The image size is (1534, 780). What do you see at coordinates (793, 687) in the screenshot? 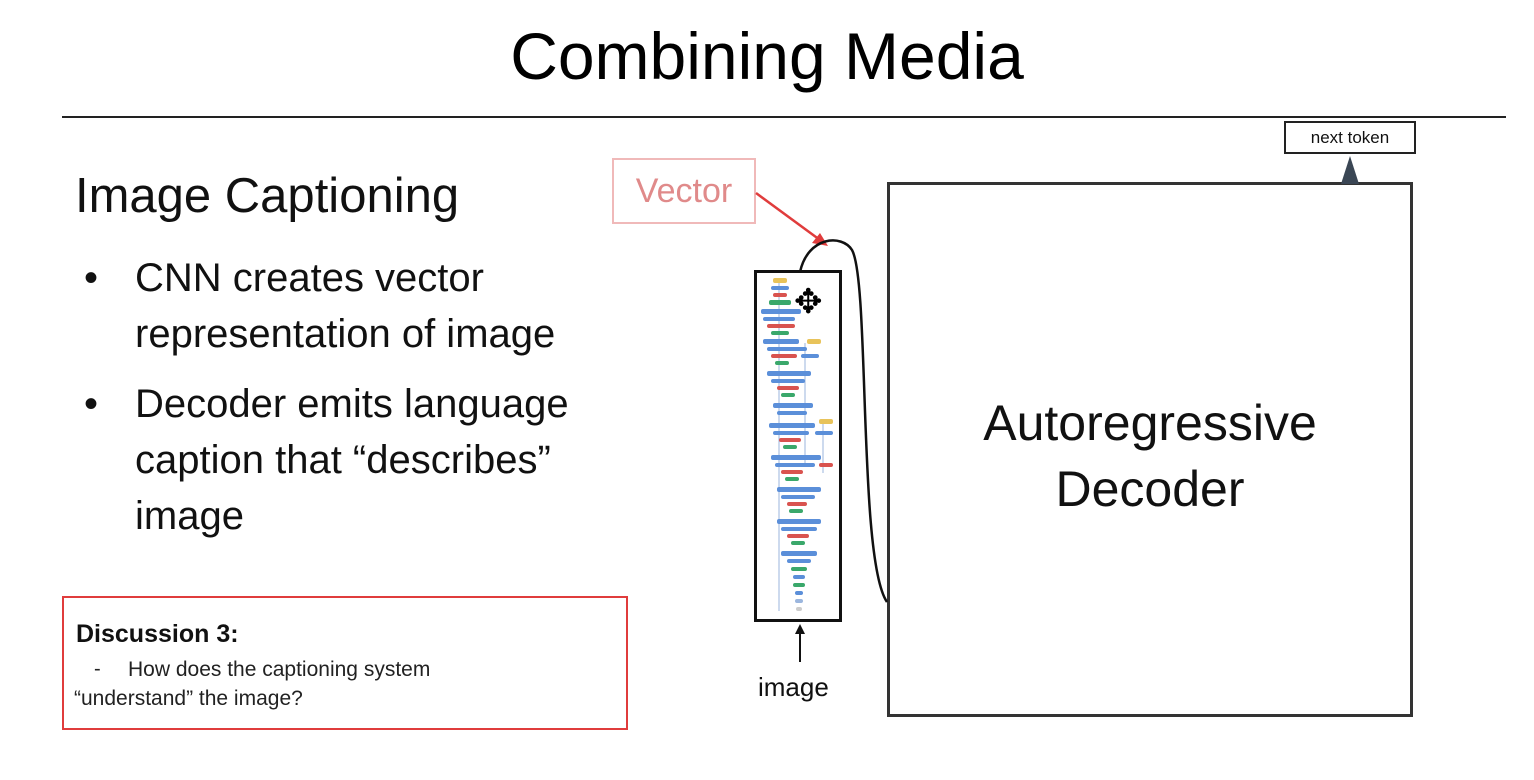
I see `image-input-label: image` at bounding box center [793, 687].